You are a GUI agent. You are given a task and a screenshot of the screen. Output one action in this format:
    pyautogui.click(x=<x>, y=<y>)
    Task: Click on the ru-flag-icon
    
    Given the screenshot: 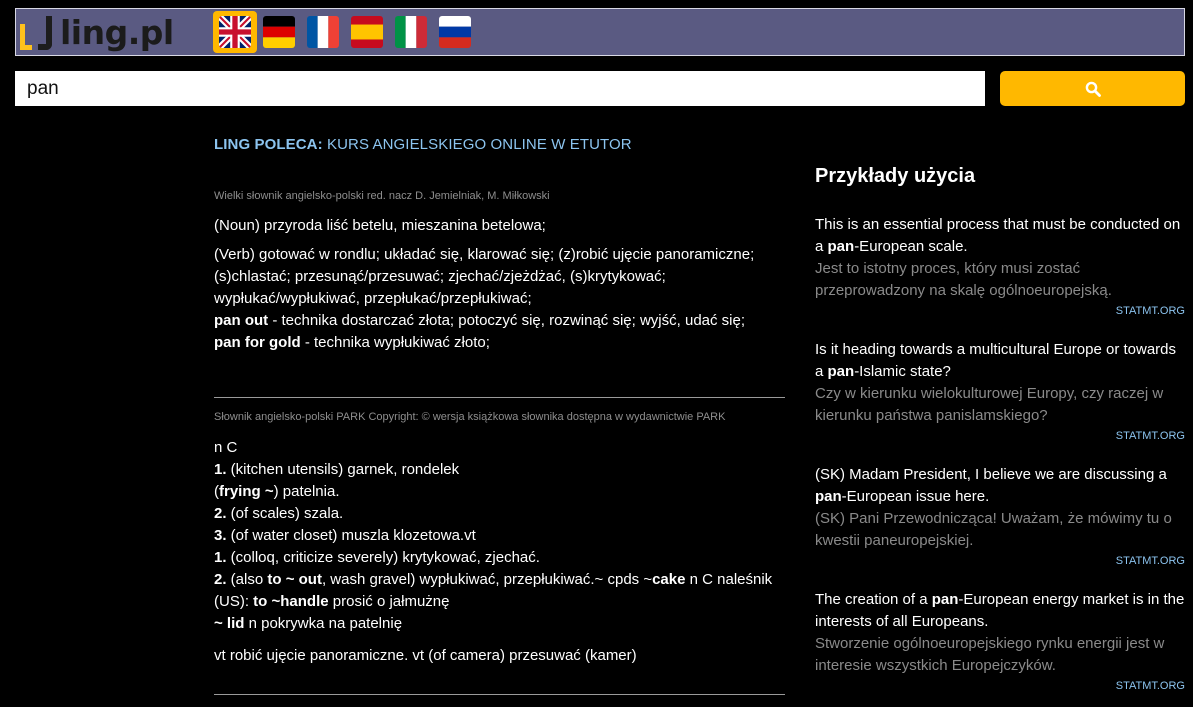 What is the action you would take?
    pyautogui.click(x=455, y=32)
    